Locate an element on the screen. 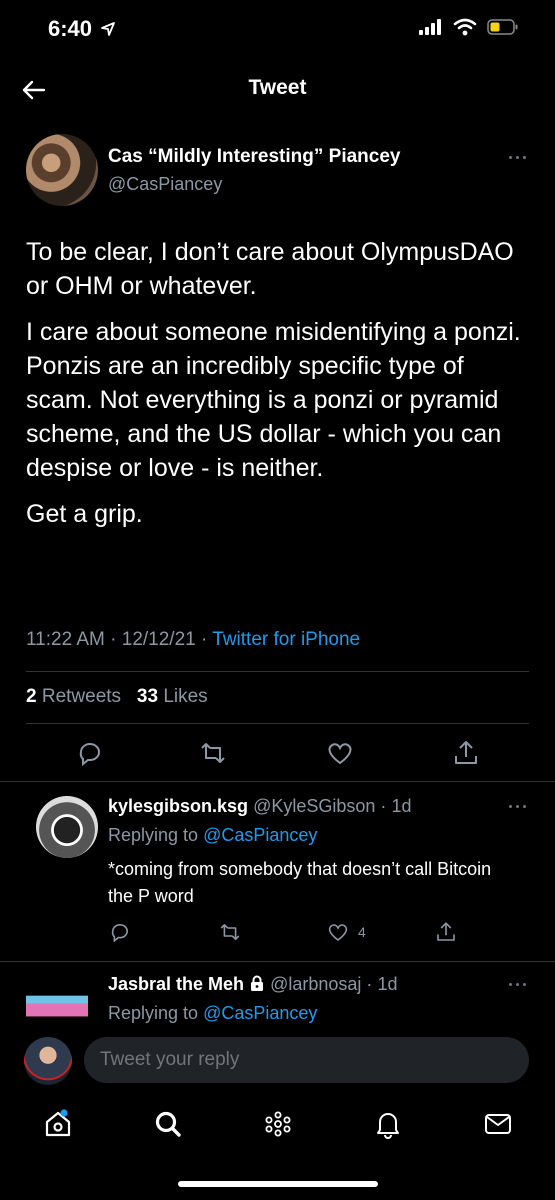  likes-stat: 33 Likes is located at coordinates (172, 696).